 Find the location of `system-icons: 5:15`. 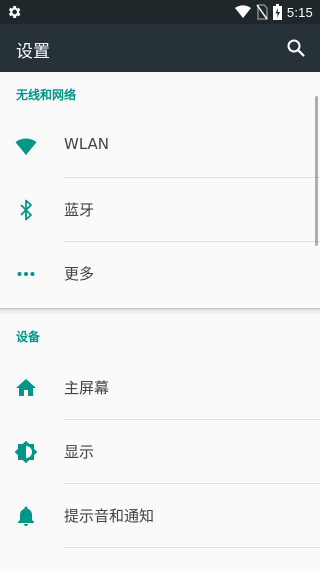

system-icons: 5:15 is located at coordinates (273, 12).